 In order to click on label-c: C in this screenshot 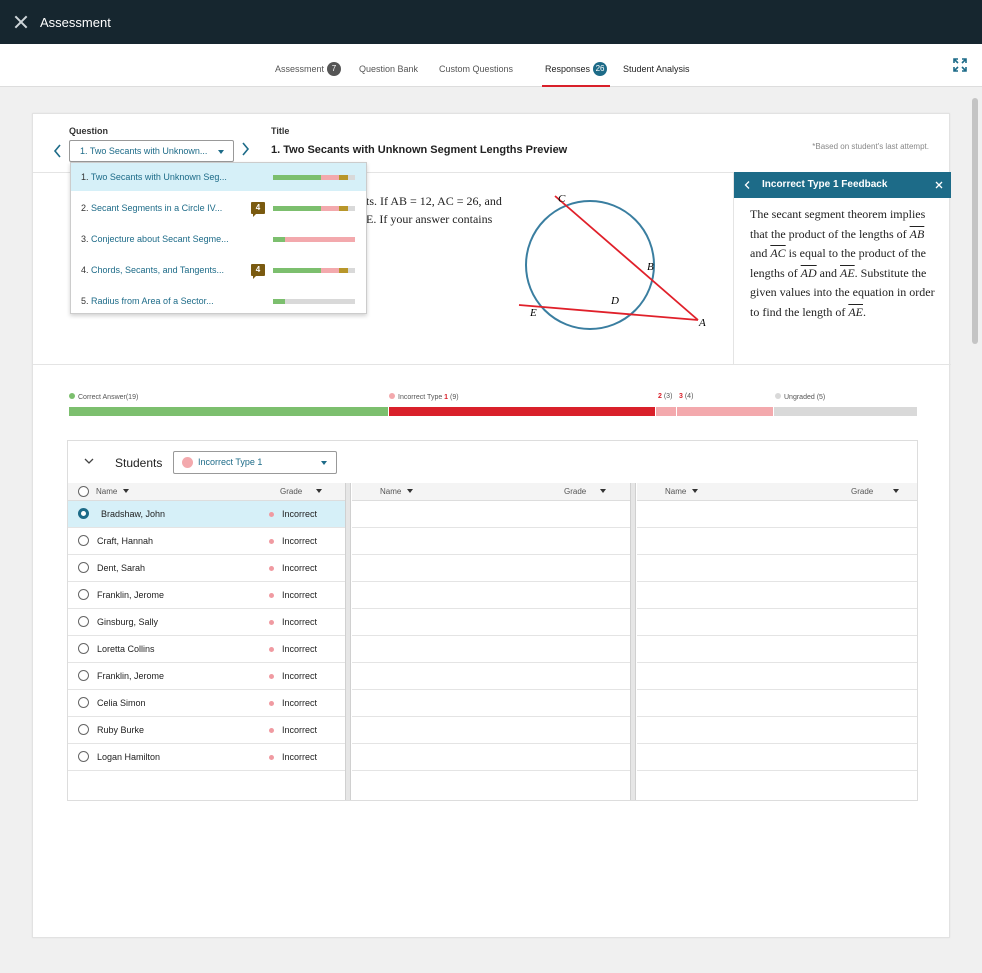, I will do `click(562, 199)`.